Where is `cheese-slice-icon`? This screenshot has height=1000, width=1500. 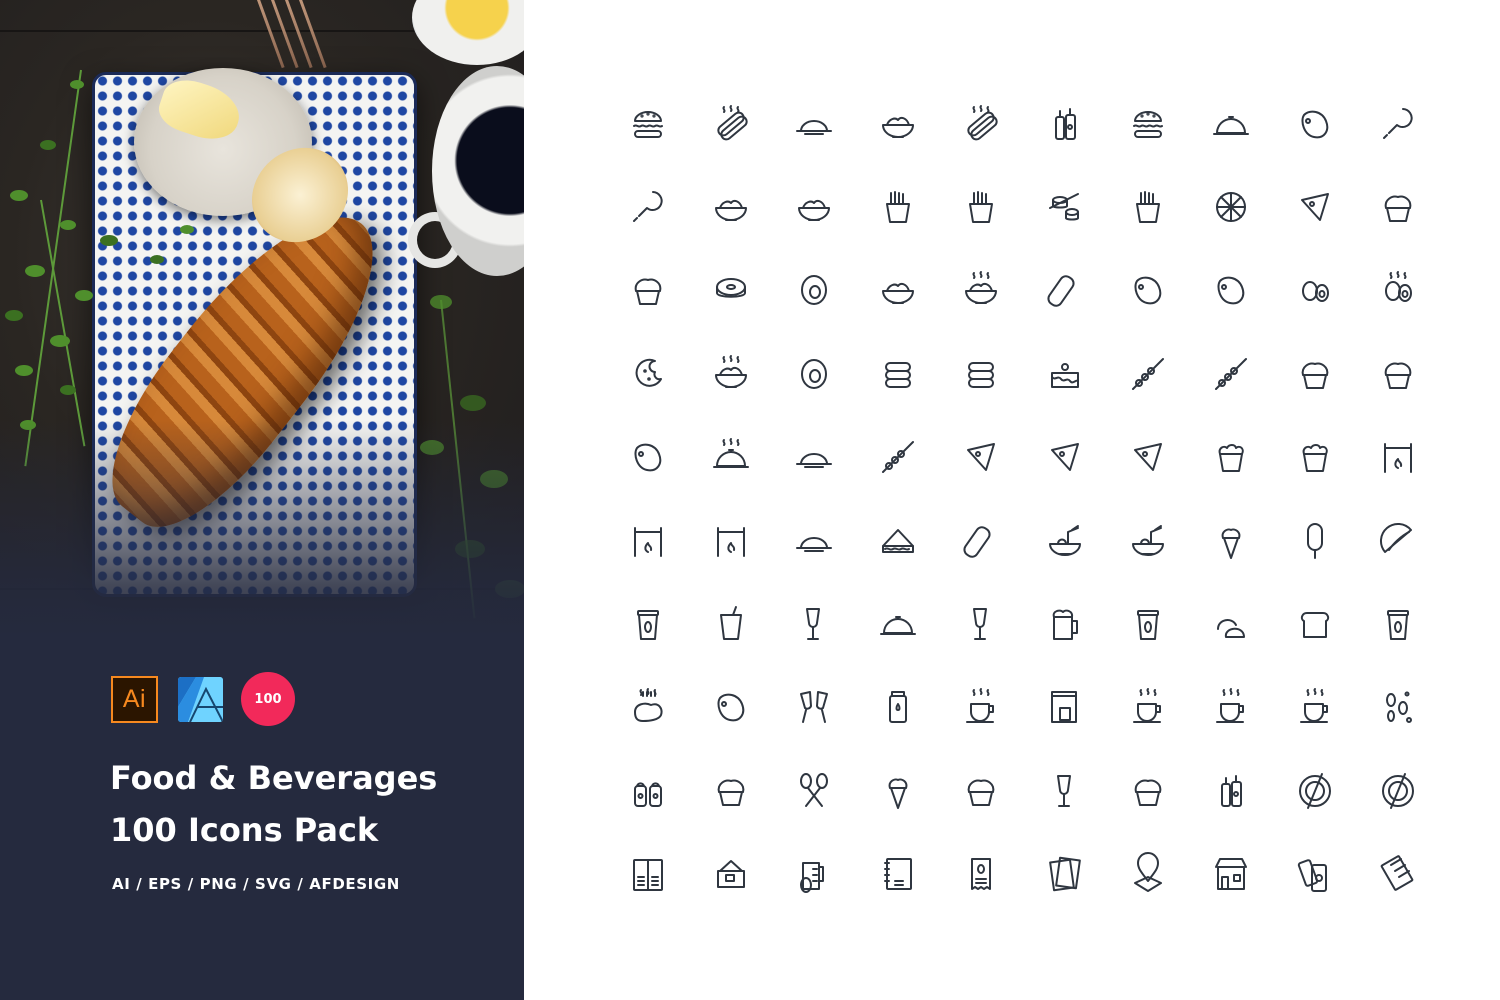
cheese-slice-icon is located at coordinates (1064, 457).